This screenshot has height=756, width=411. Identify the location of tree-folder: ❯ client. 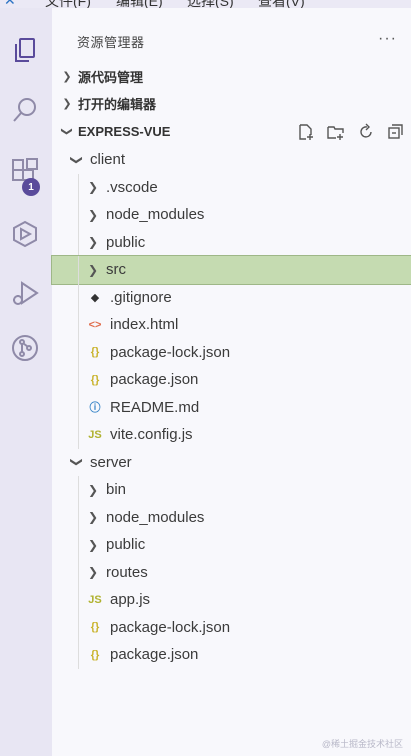
(231, 160).